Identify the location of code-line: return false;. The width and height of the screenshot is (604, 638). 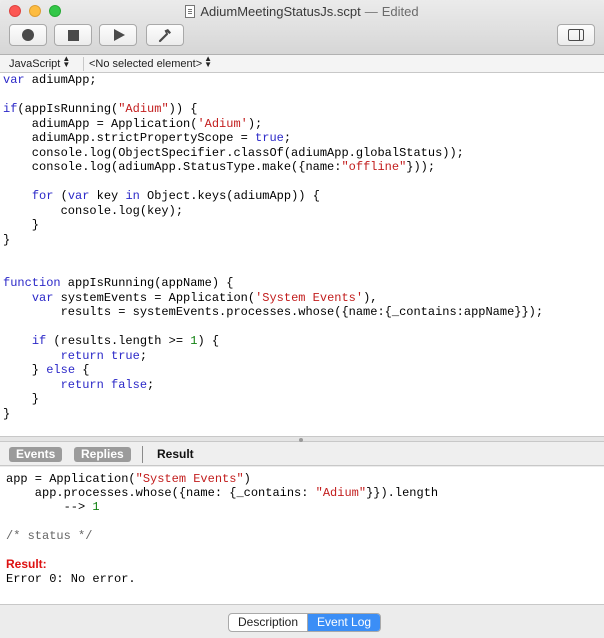
(303, 385).